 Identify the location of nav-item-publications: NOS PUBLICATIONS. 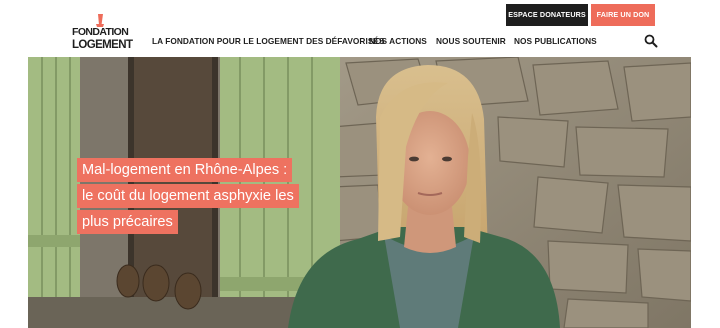
(555, 41).